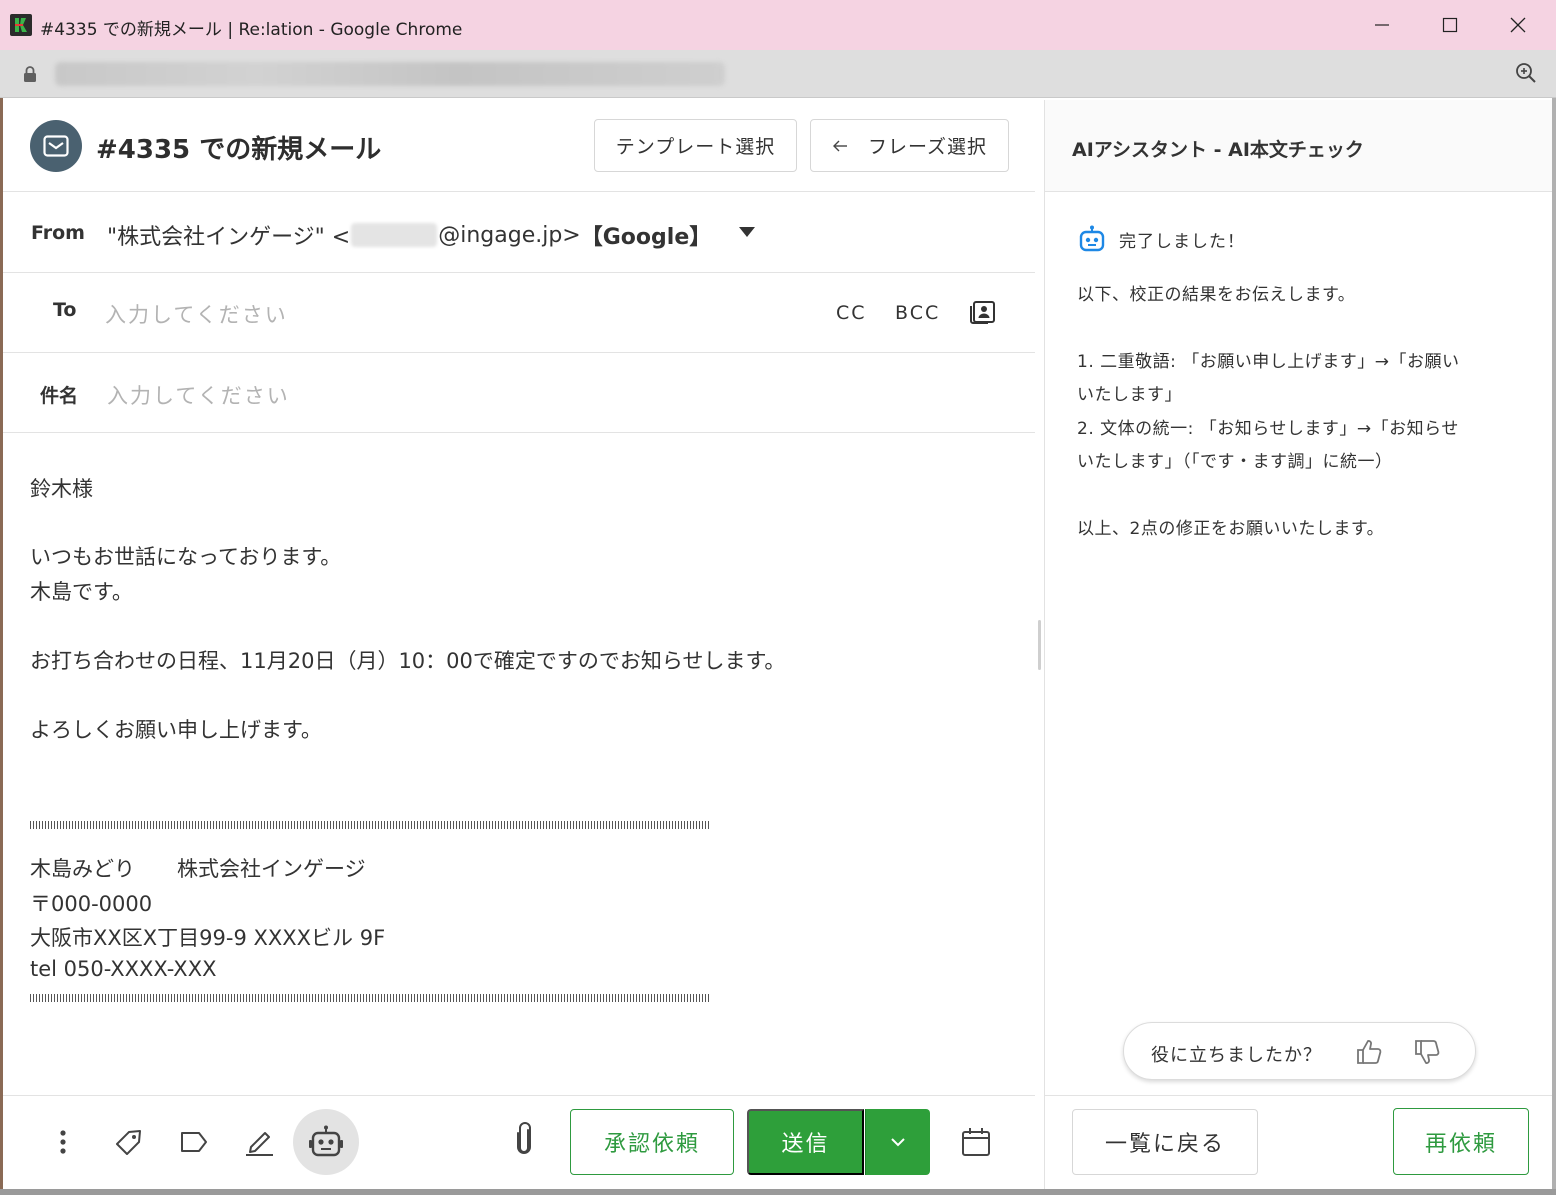 Image resolution: width=1556 pixels, height=1195 pixels. I want to click on minimize-button, so click(1382, 25).